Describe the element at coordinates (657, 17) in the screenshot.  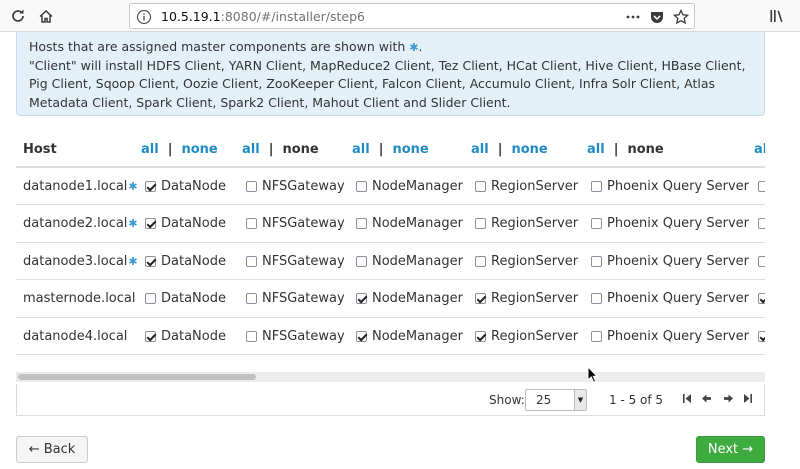
I see `pocket-icon` at that location.